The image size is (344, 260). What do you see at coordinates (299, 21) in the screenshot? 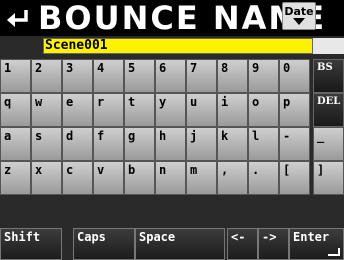
I see `triangle-down-icon` at bounding box center [299, 21].